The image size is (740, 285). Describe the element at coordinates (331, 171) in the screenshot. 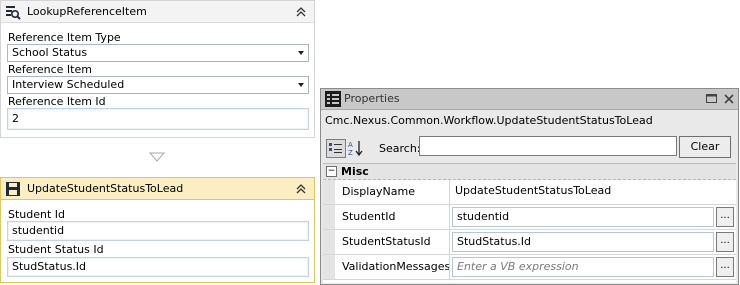

I see `collapse-category-icon: −` at that location.